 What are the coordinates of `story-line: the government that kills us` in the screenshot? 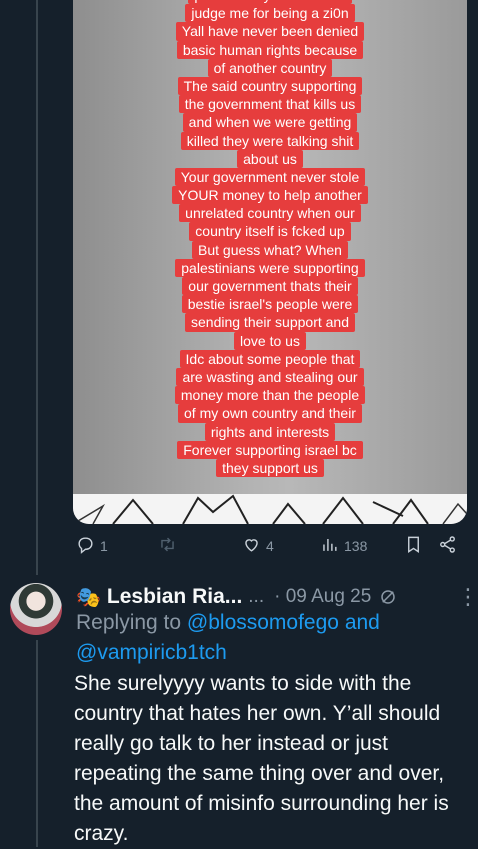 It's located at (270, 104).